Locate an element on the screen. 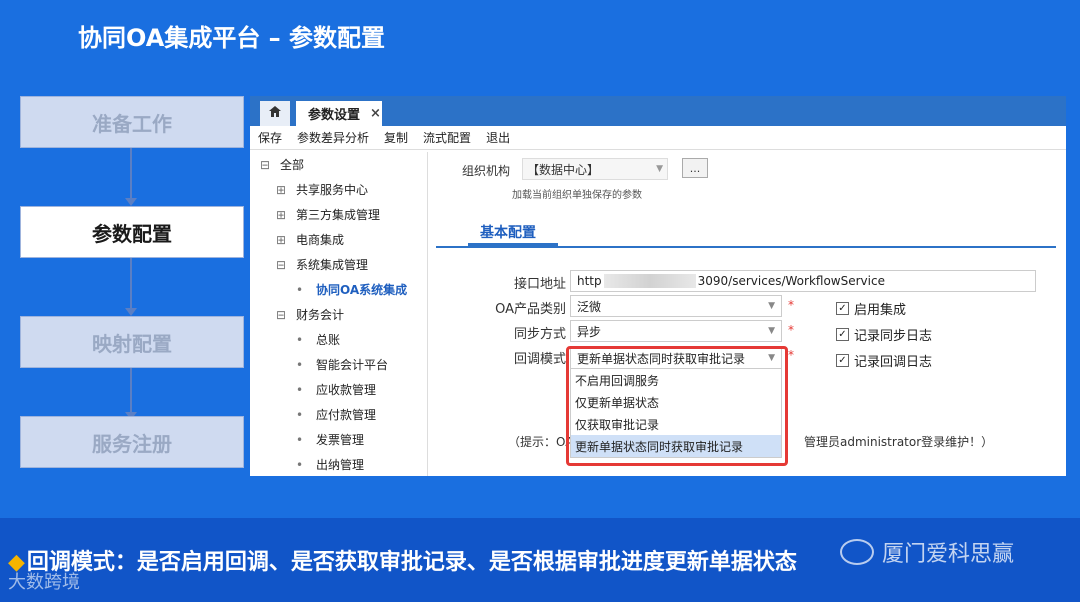 This screenshot has width=1080, height=602. exit-button: 退出 is located at coordinates (498, 137).